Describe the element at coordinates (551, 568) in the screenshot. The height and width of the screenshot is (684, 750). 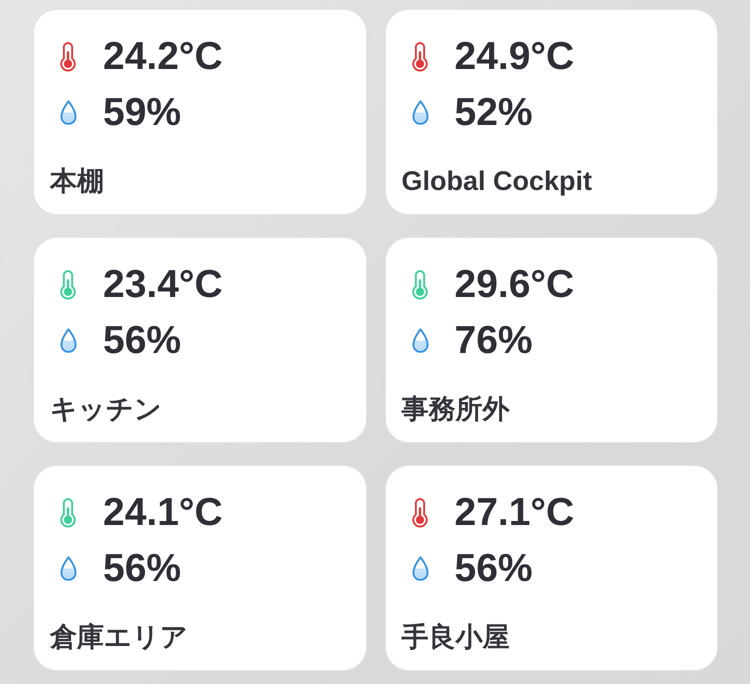
I see `sensor-card: 27.1°C 56% 手良小屋` at that location.